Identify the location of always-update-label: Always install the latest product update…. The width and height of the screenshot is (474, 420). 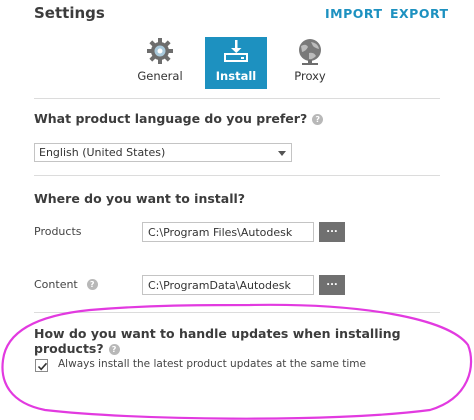
(212, 364).